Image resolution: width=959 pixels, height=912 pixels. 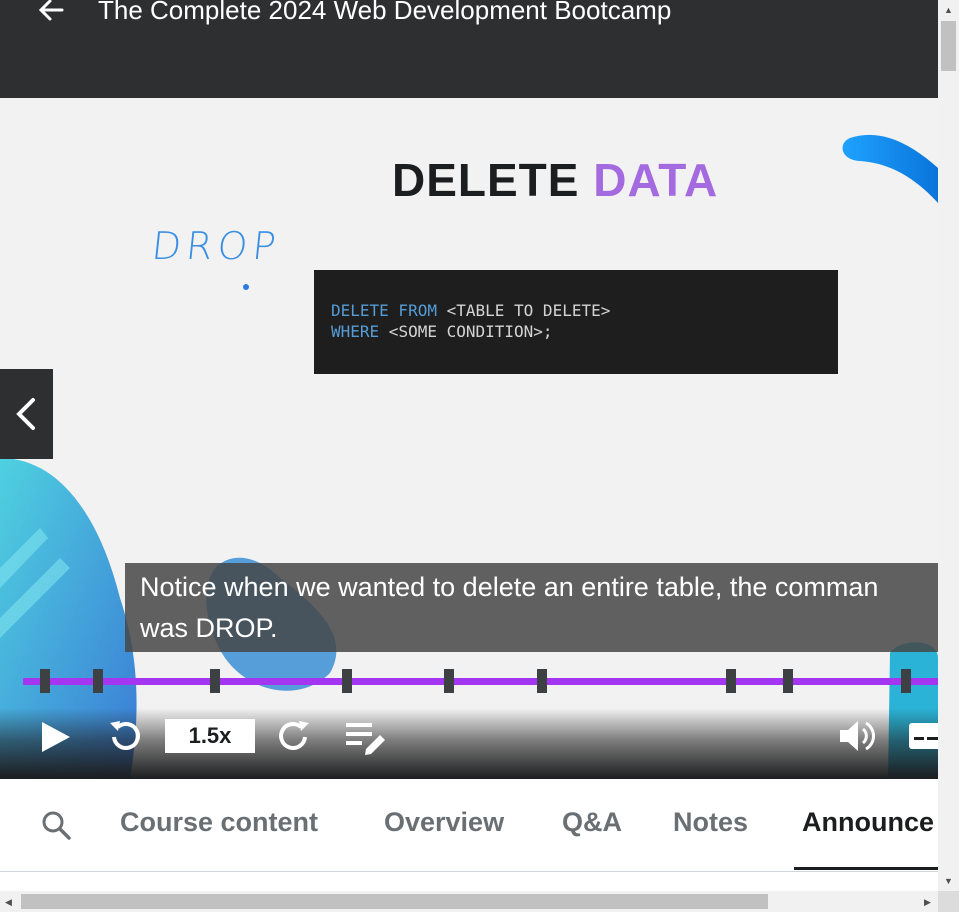 I want to click on play-icon, so click(x=55, y=737).